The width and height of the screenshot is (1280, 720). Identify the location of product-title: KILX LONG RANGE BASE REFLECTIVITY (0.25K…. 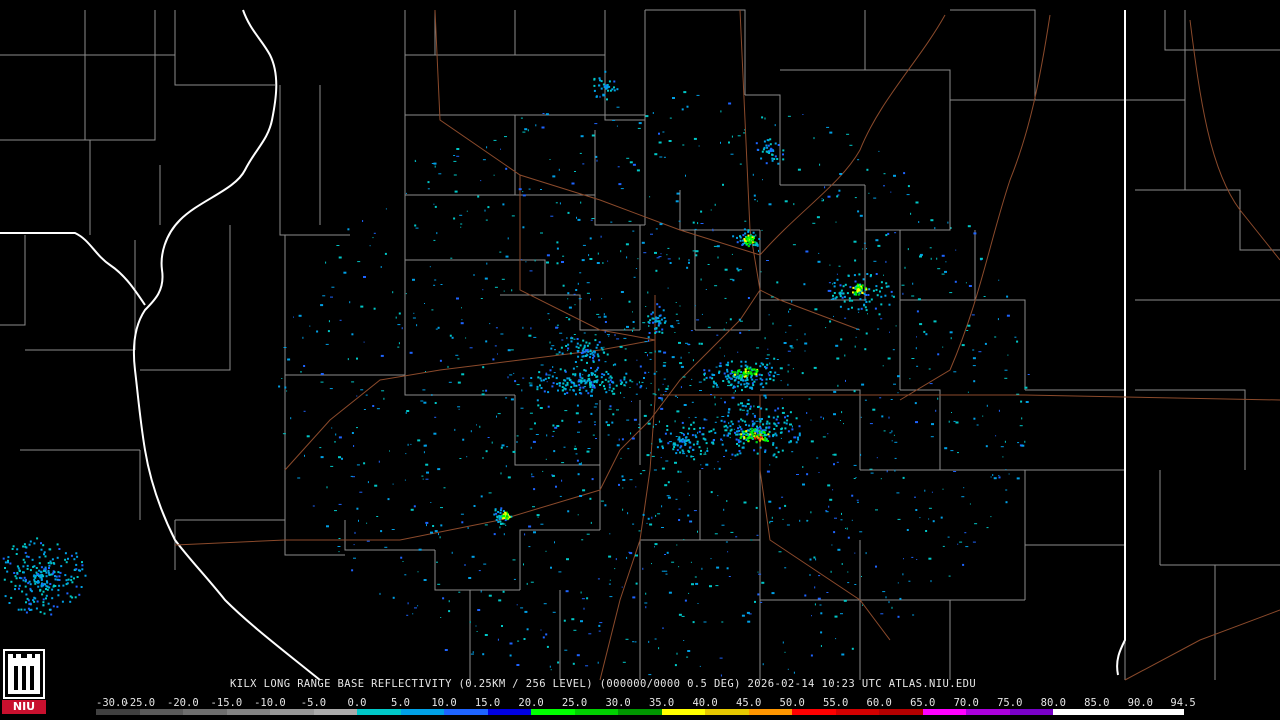
(603, 684).